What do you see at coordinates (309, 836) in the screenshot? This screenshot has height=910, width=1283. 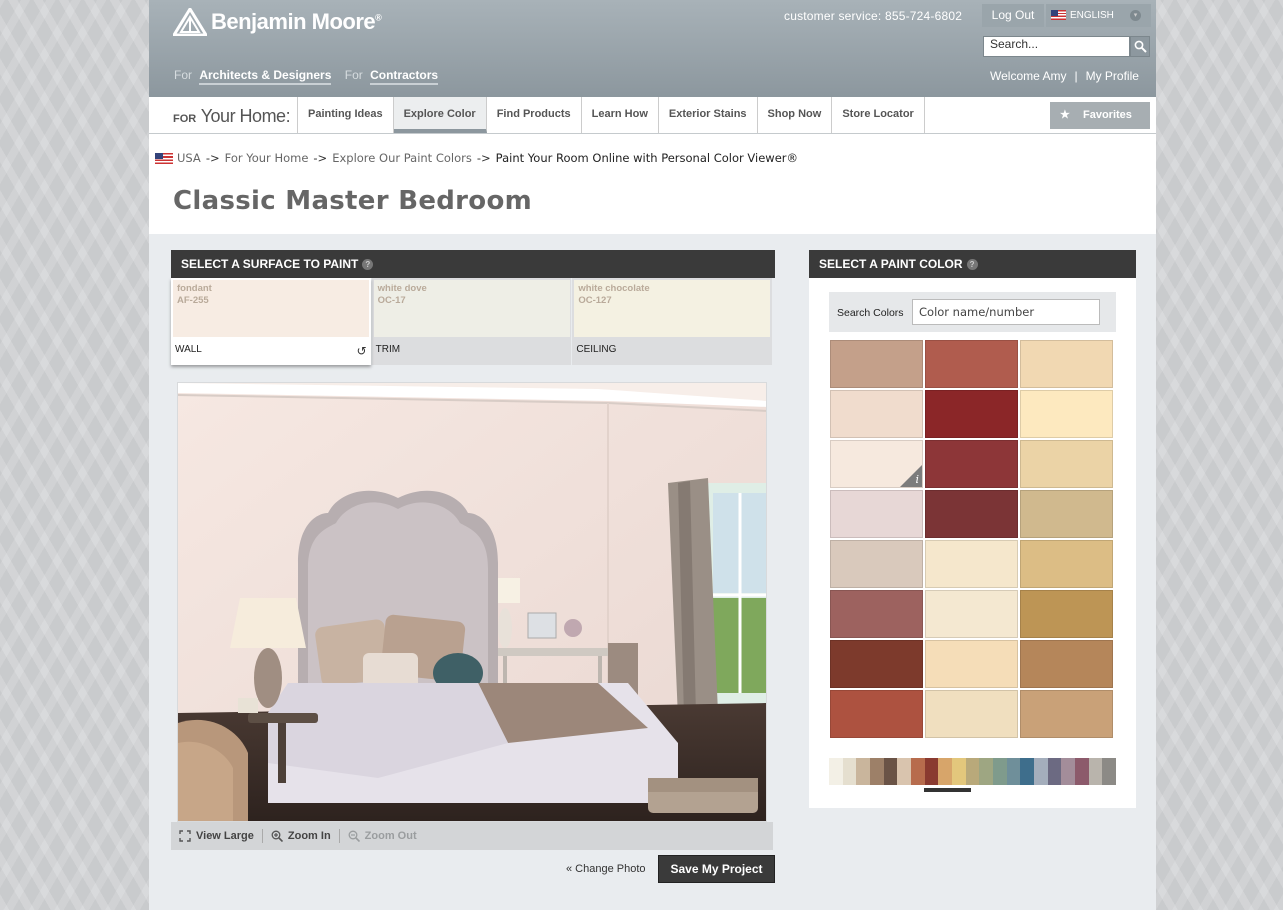 I see `zoom-in-label: Zoom In` at bounding box center [309, 836].